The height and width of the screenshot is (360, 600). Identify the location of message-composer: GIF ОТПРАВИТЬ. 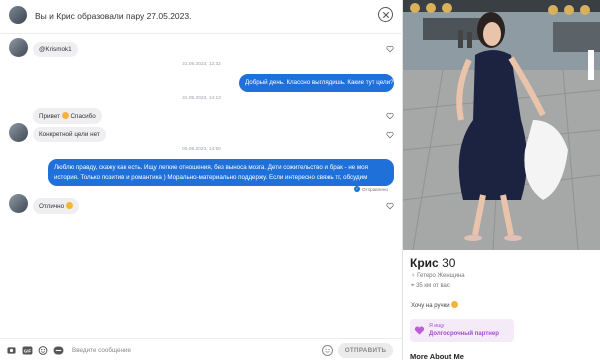
(201, 349).